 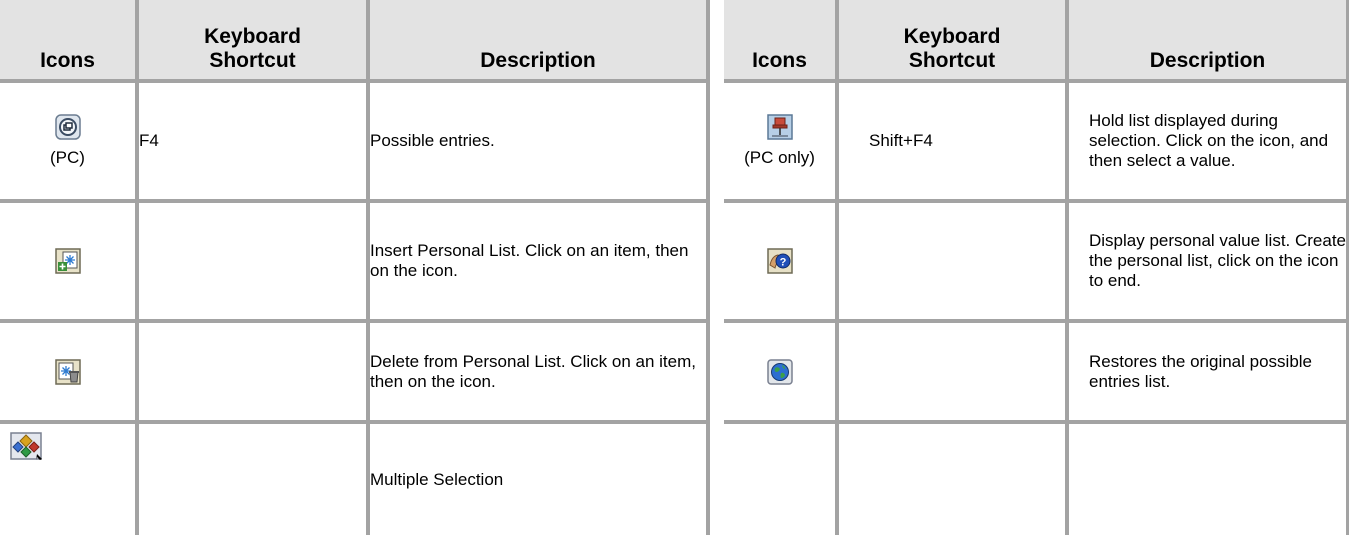 I want to click on platform-note: (PC only), so click(x=779, y=157).